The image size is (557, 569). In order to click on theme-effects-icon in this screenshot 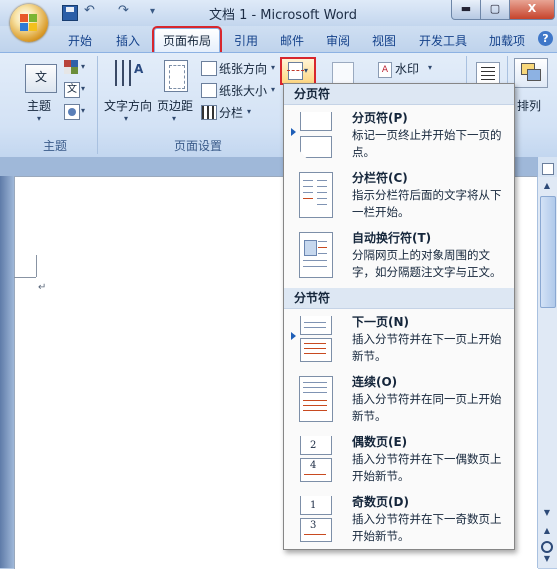, I will do `click(72, 112)`.